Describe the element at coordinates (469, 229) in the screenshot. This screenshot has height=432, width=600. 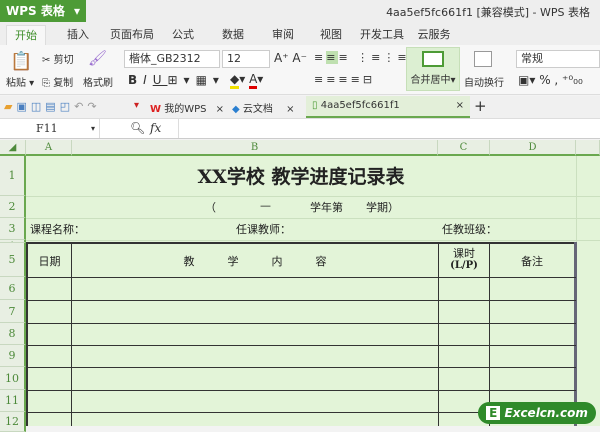
I see `class-label: 任教班级：` at that location.